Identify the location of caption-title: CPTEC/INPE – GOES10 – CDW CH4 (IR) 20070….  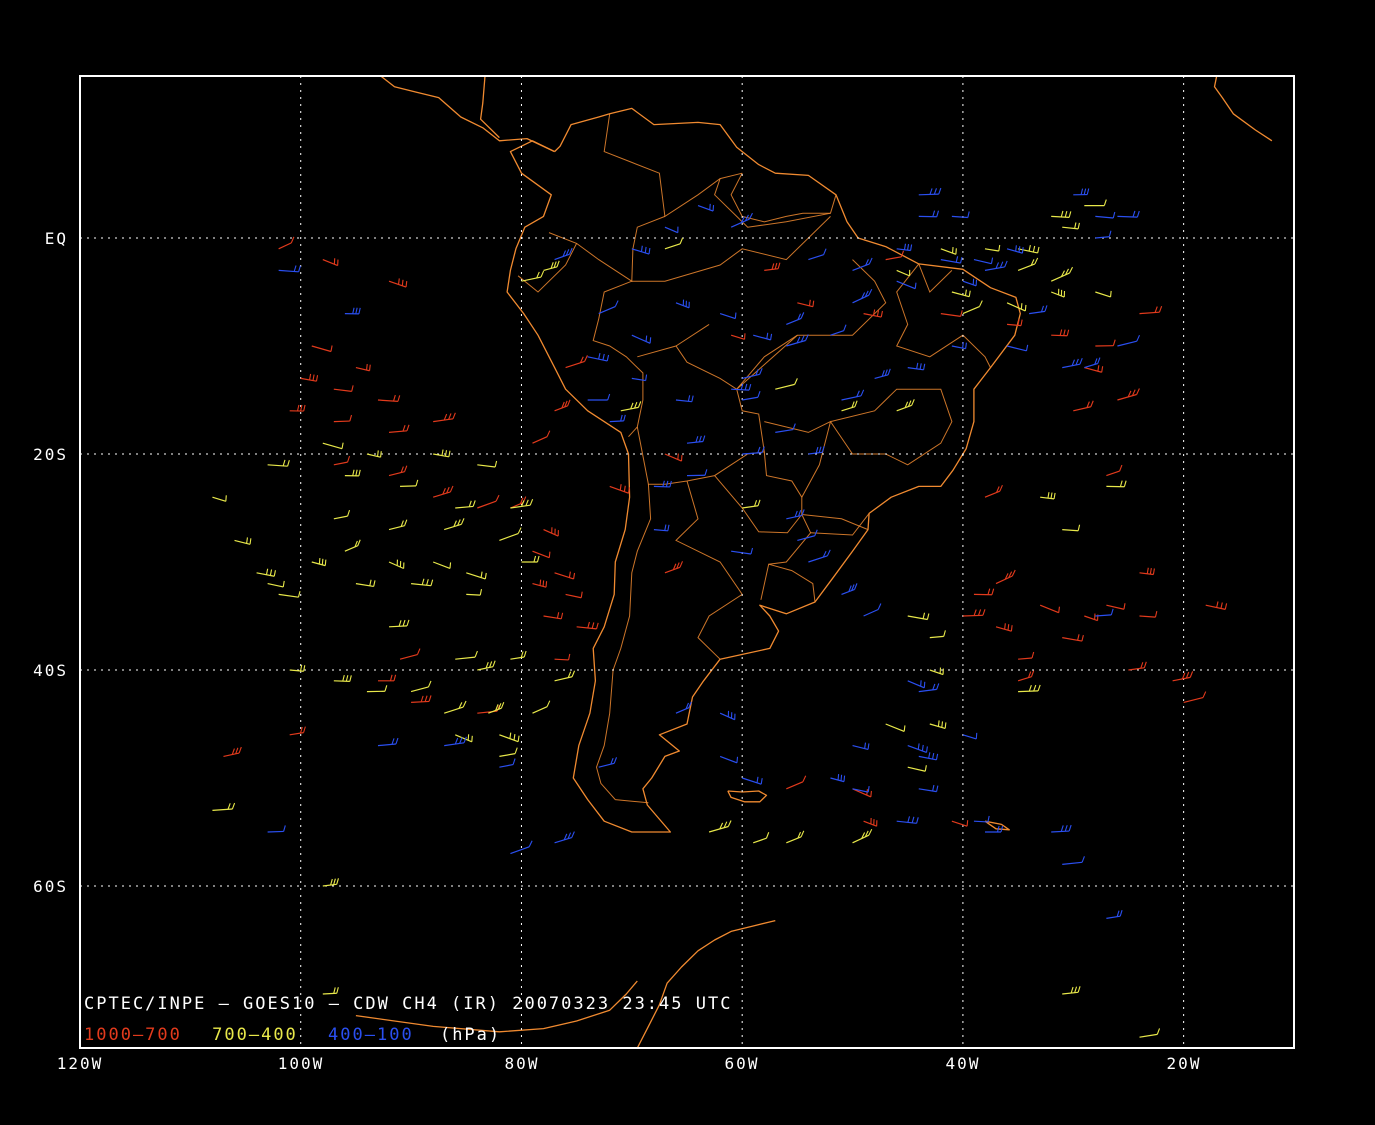
(408, 1004).